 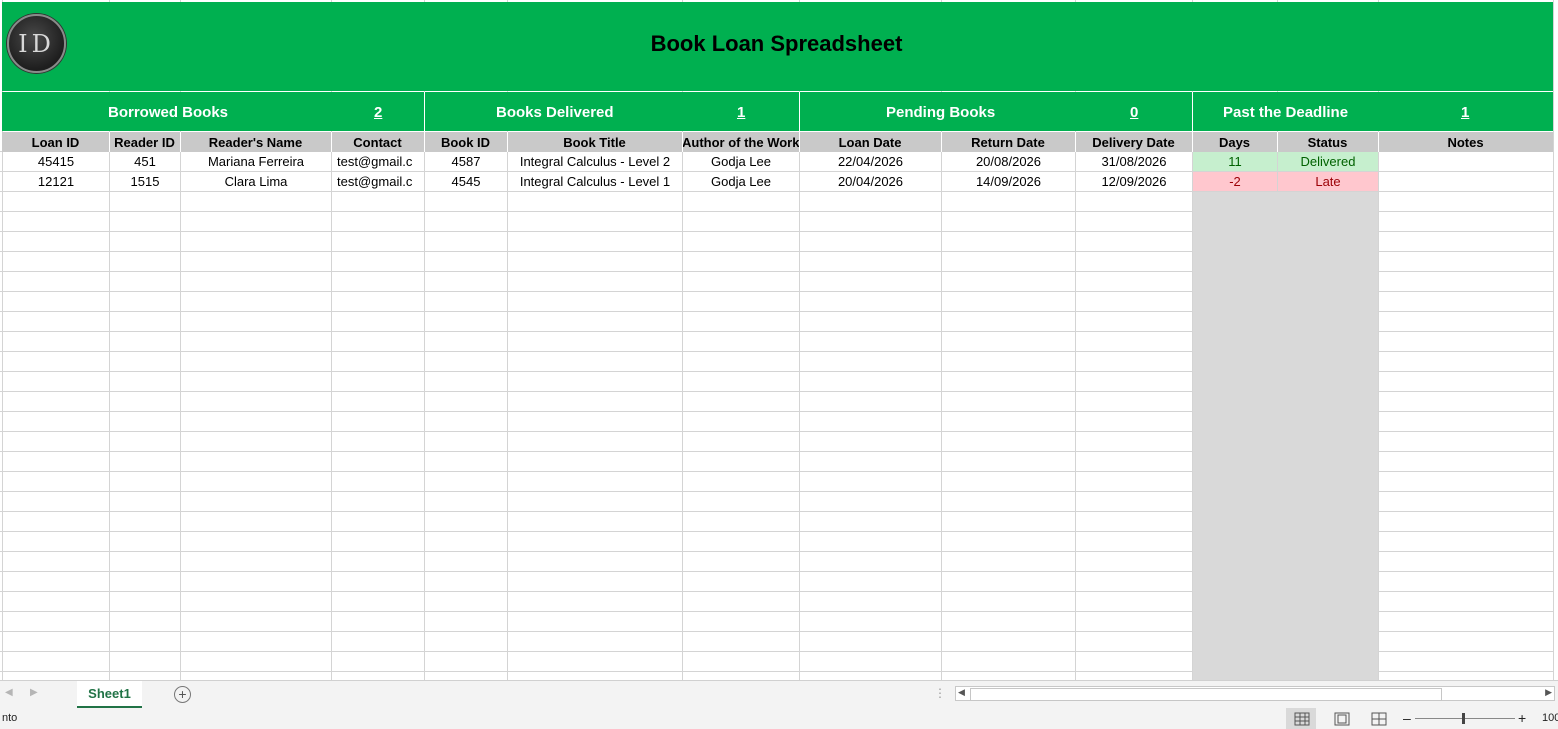 I want to click on column-header: Book Title, so click(x=594, y=142).